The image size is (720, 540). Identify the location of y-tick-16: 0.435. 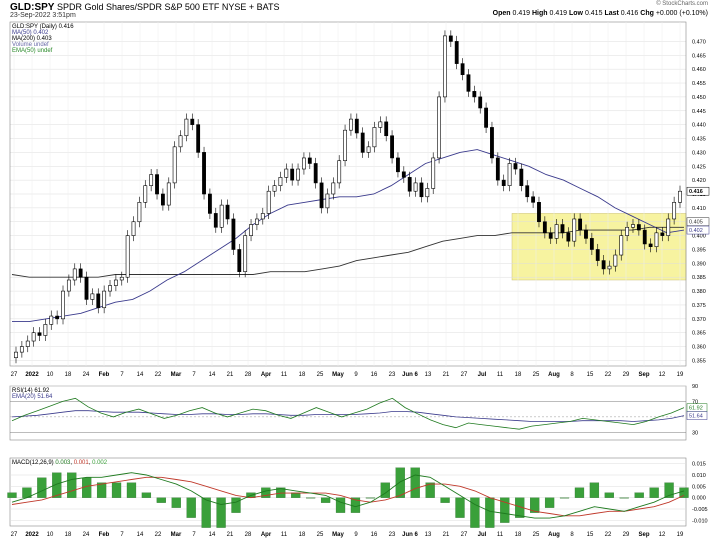
(699, 140).